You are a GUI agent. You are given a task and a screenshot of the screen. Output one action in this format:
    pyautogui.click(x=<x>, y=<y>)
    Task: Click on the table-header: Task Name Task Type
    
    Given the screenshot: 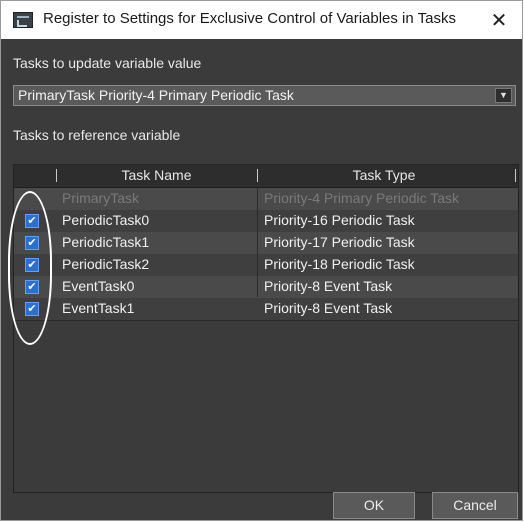 What is the action you would take?
    pyautogui.click(x=266, y=176)
    